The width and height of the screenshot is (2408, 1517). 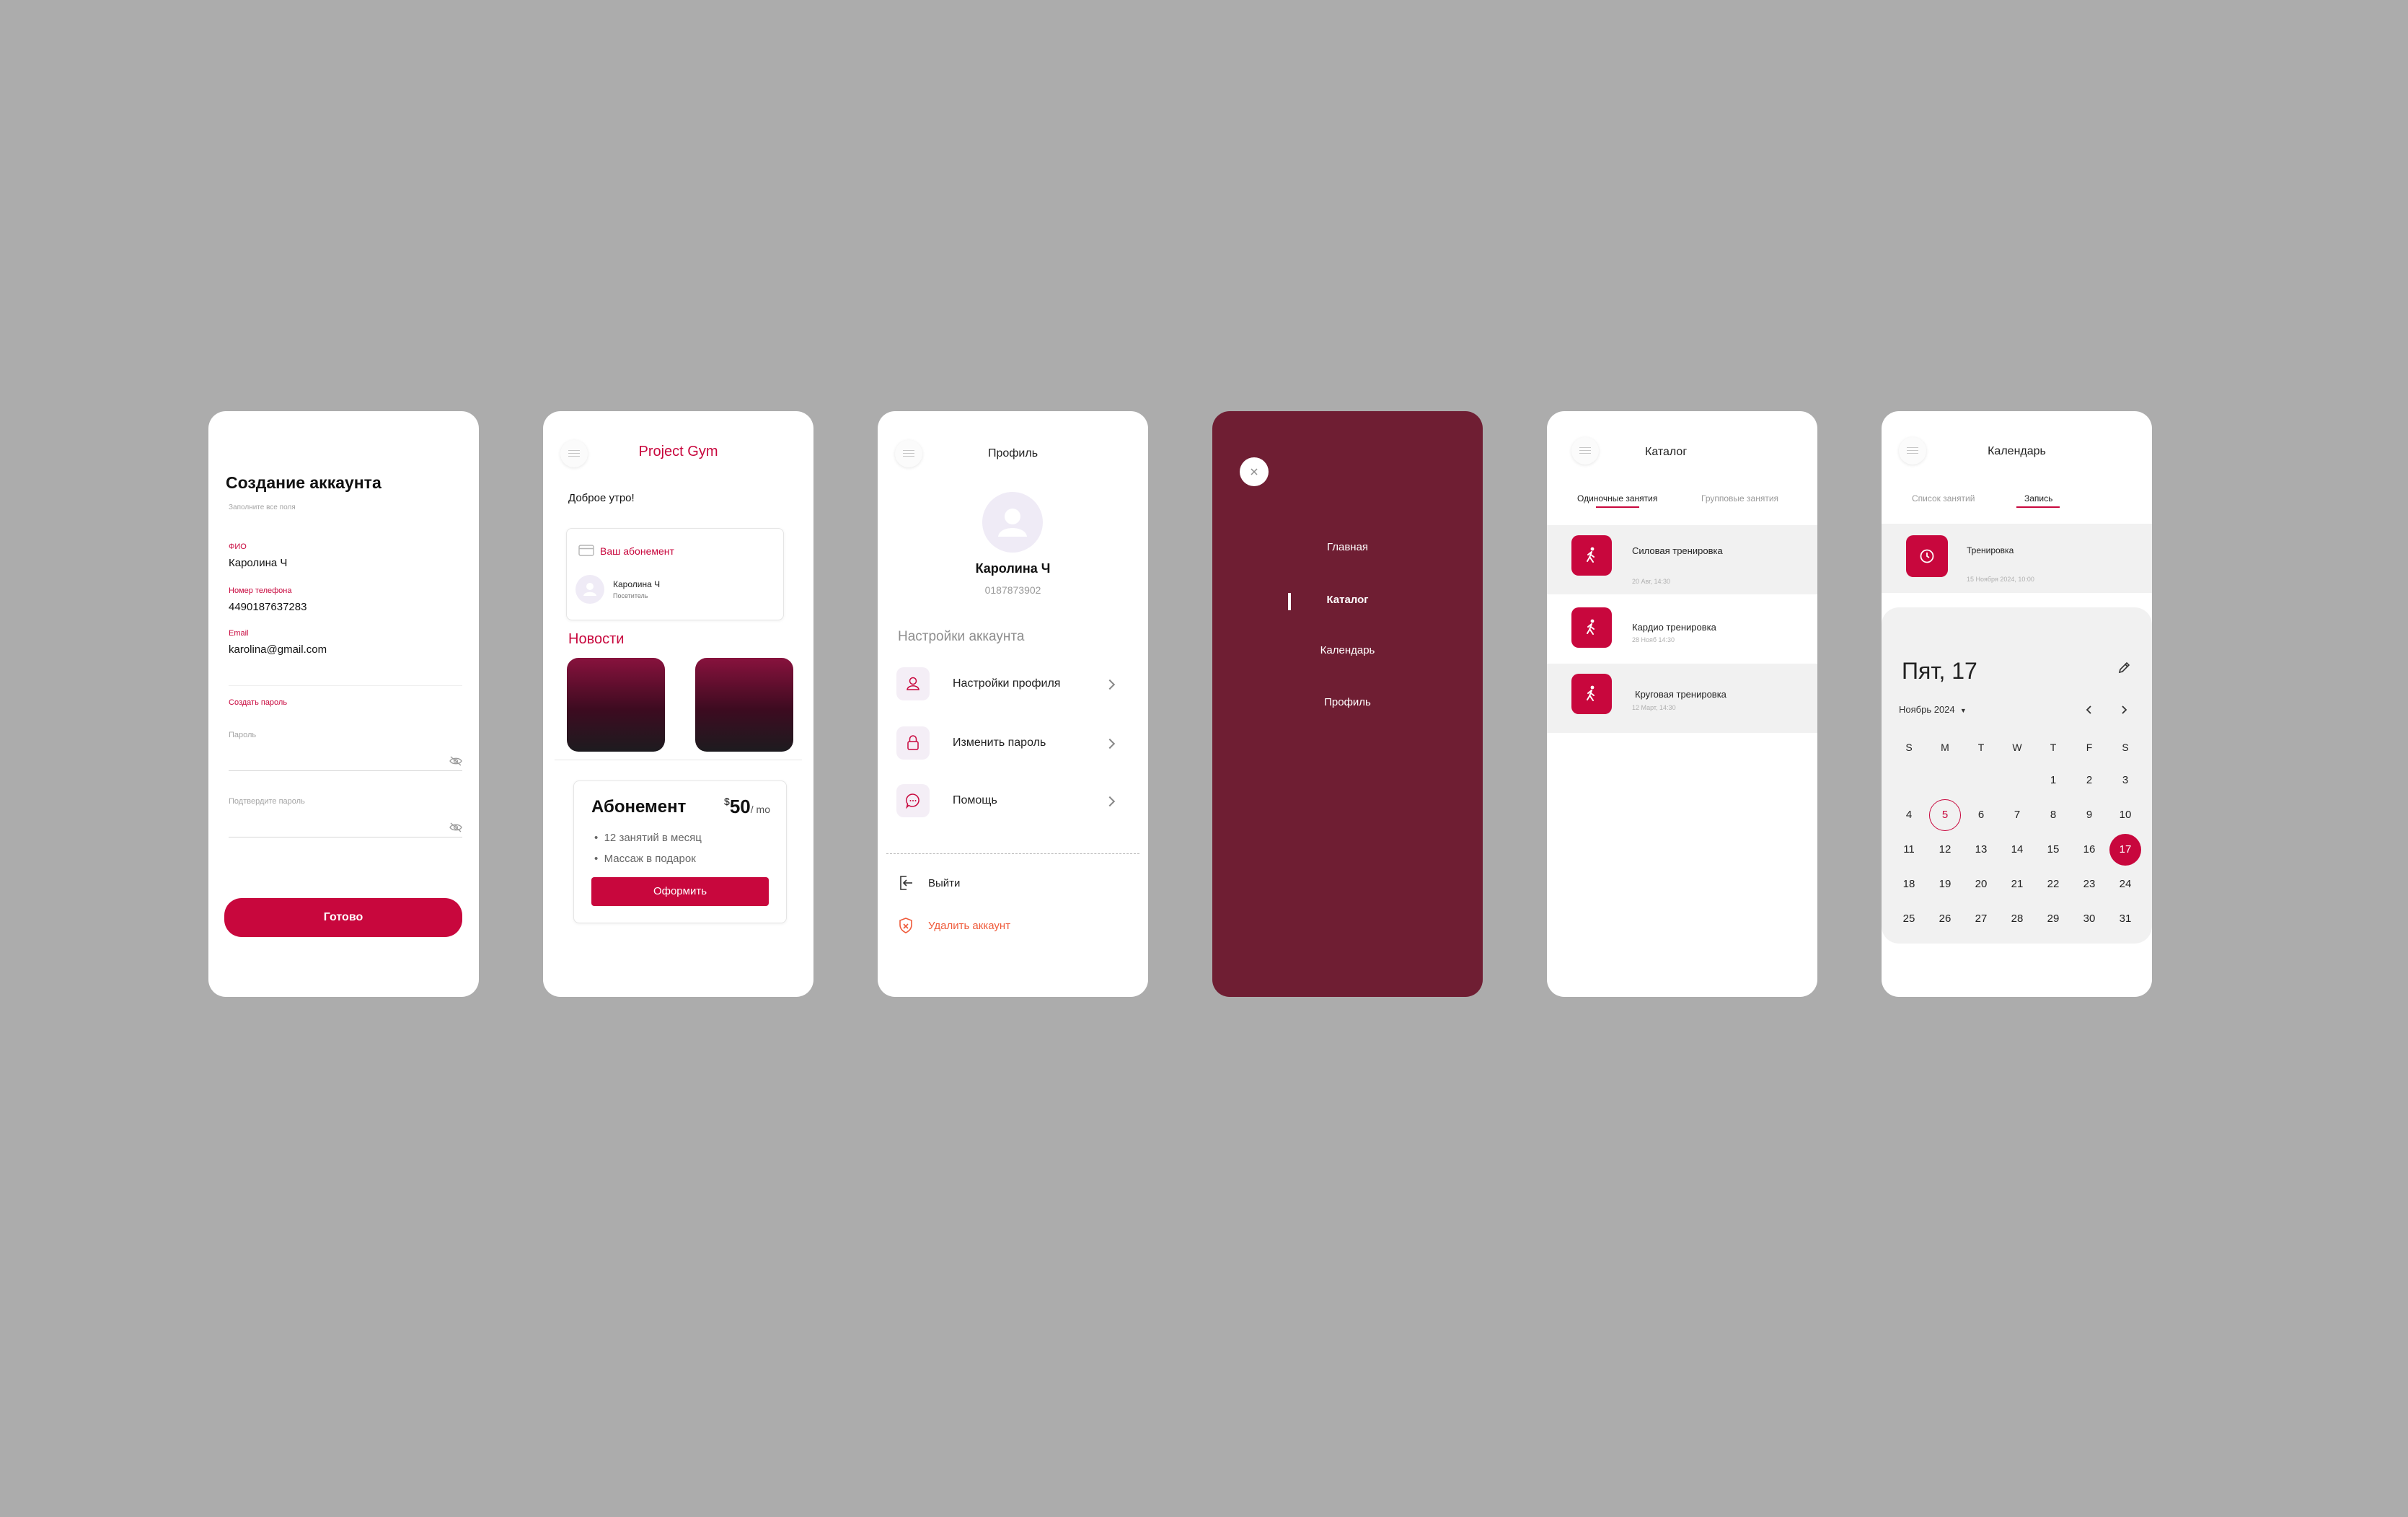 I want to click on news-title: Новости, so click(x=596, y=639).